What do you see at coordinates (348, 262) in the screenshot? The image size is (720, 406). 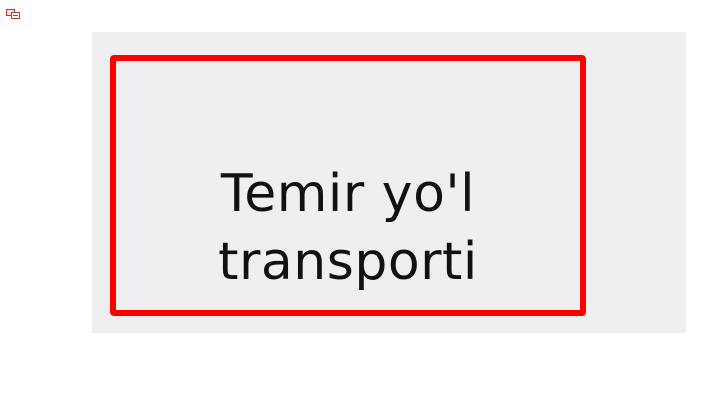 I see `card-title-line-2: transporti` at bounding box center [348, 262].